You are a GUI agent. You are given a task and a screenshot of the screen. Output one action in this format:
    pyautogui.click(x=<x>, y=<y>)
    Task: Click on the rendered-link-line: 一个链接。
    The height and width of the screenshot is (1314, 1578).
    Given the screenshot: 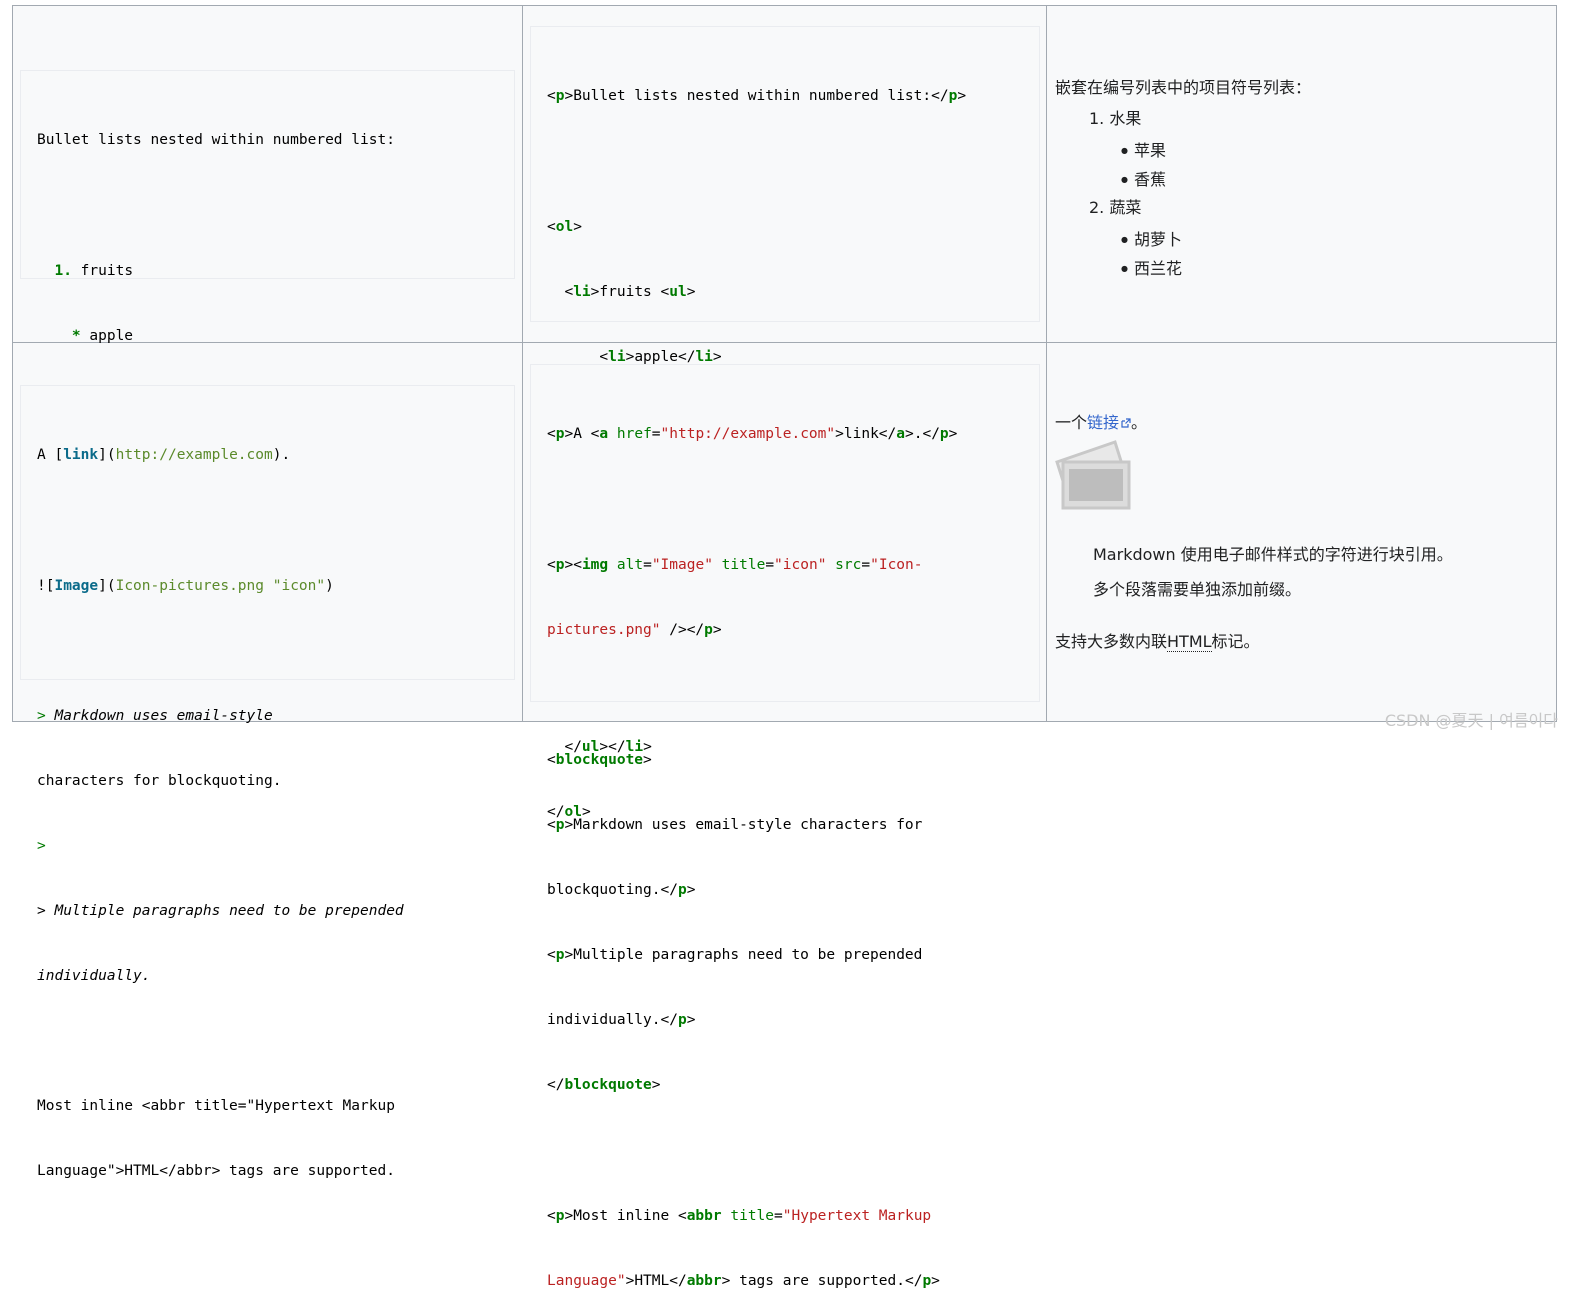 What is the action you would take?
    pyautogui.click(x=1101, y=422)
    